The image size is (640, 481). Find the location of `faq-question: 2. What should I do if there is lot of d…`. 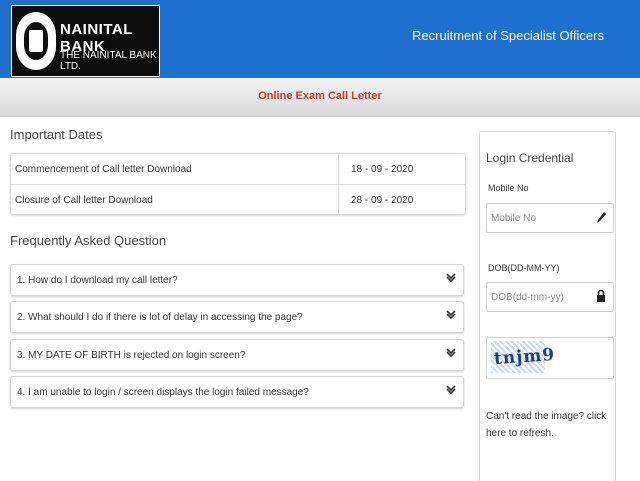

faq-question: 2. What should I do if there is lot of d… is located at coordinates (160, 317).